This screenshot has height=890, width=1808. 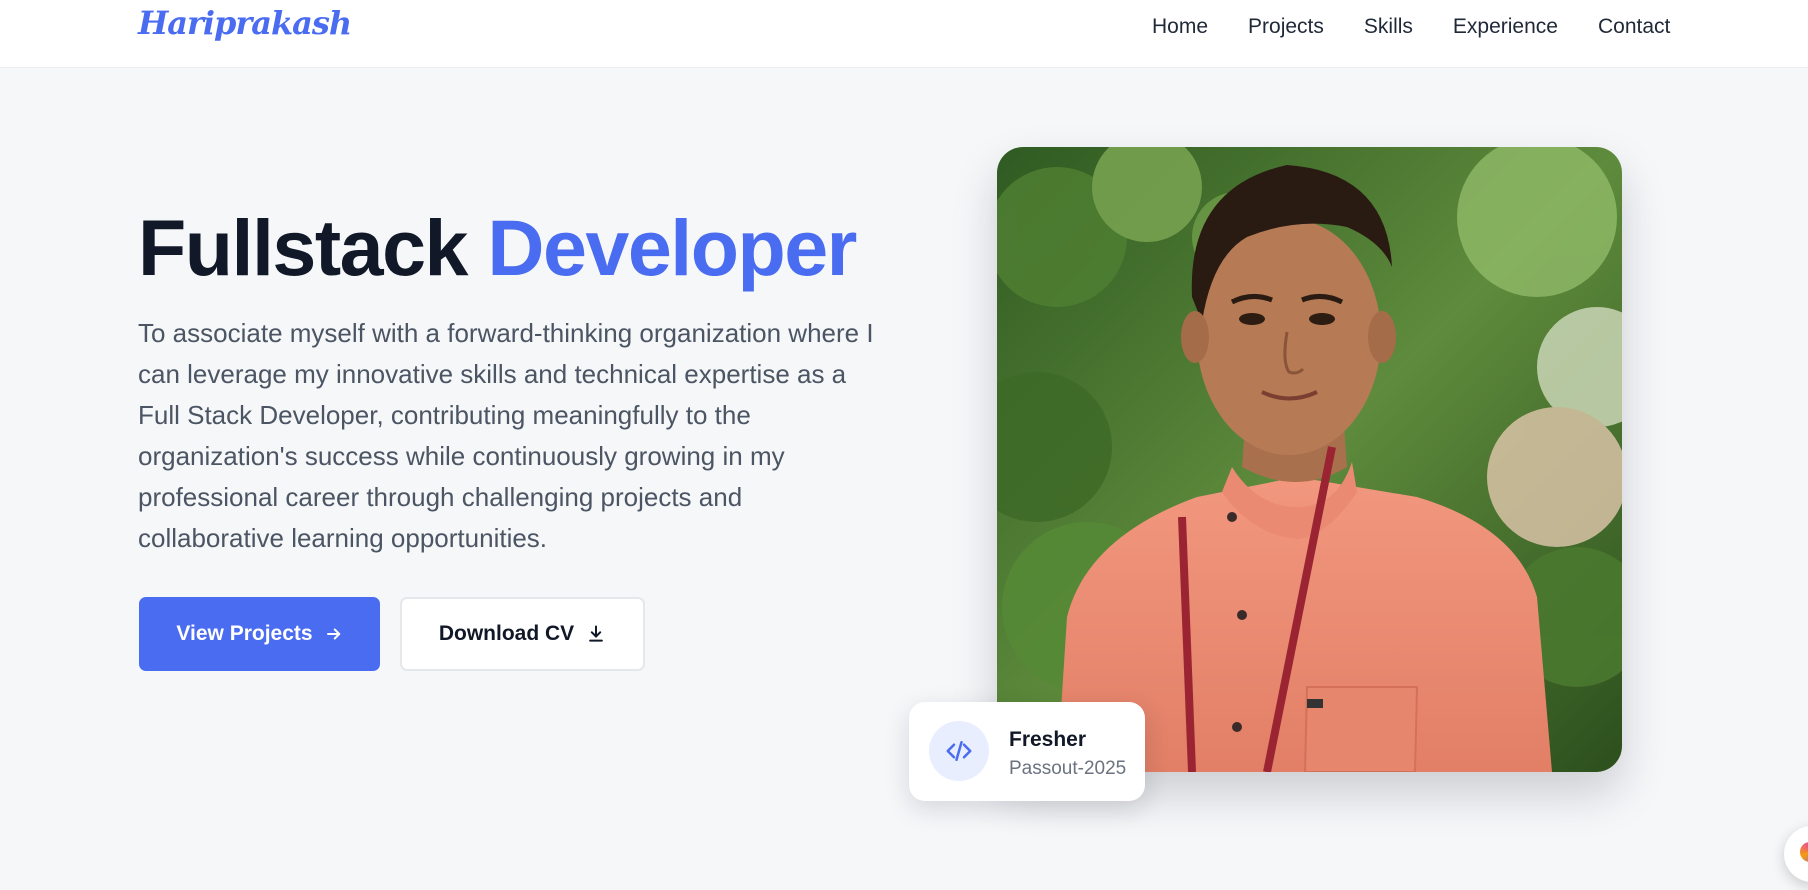 What do you see at coordinates (1804, 852) in the screenshot?
I see `widget-icon` at bounding box center [1804, 852].